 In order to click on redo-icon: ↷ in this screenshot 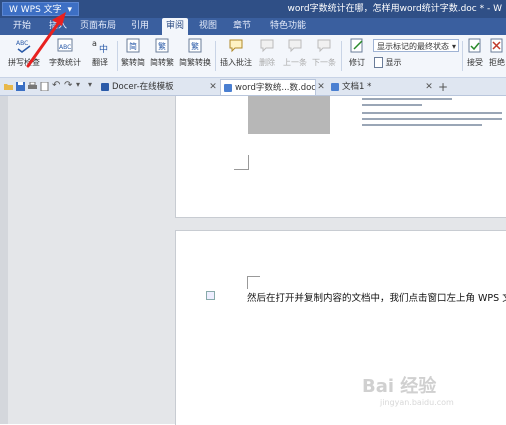, I will do `click(68, 85)`.